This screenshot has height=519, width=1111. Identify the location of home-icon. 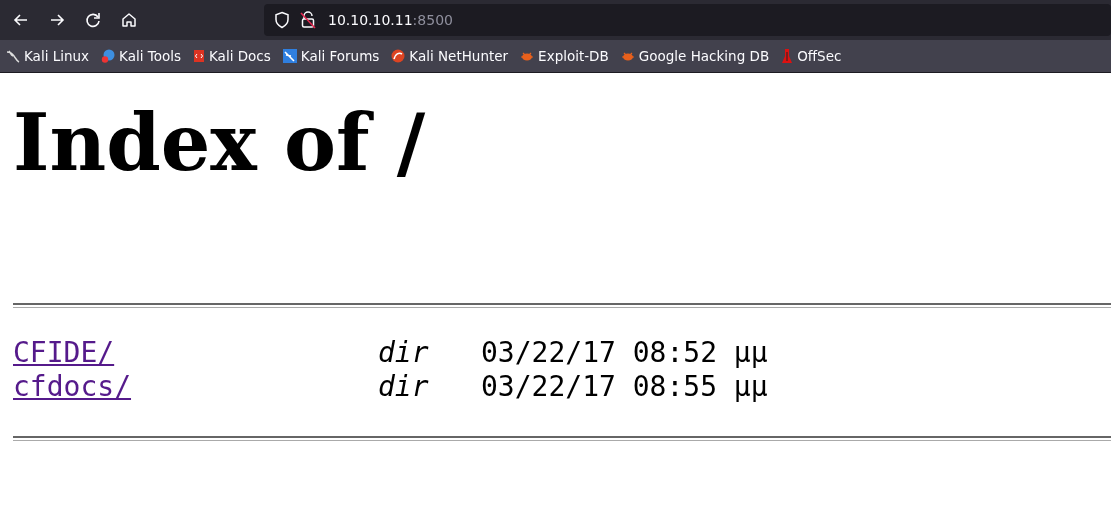
(129, 20).